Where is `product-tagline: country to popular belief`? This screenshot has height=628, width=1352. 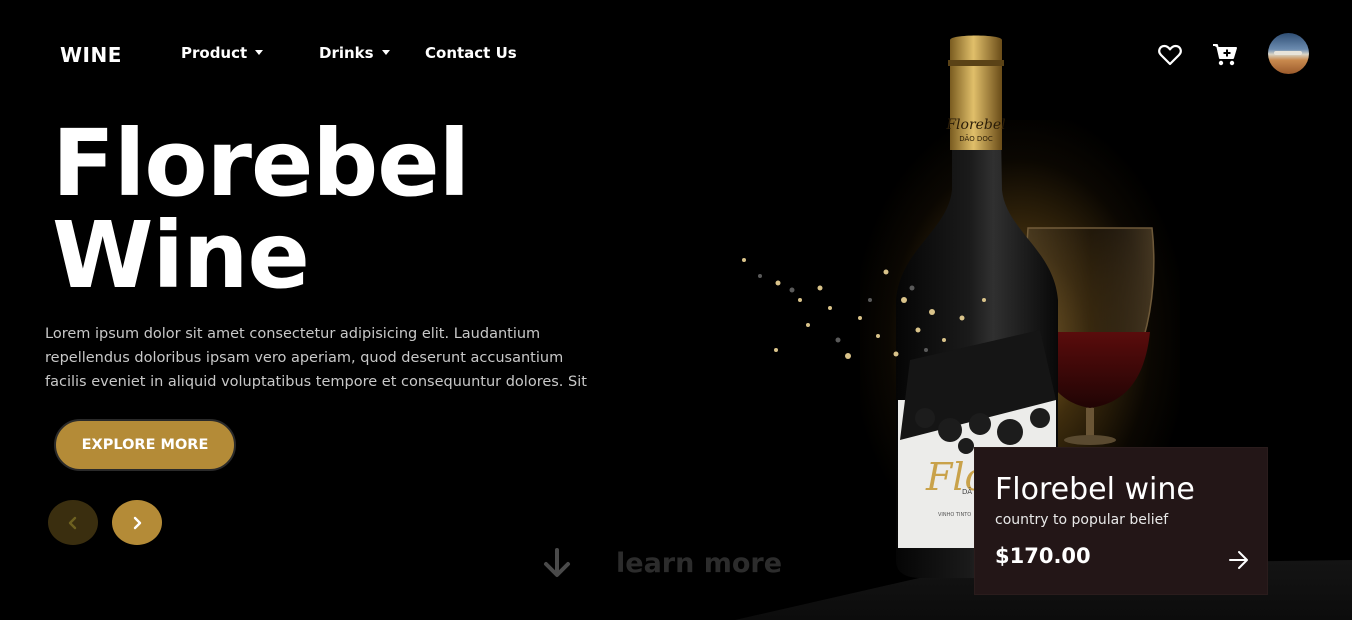
product-tagline: country to popular belief is located at coordinates (1082, 520).